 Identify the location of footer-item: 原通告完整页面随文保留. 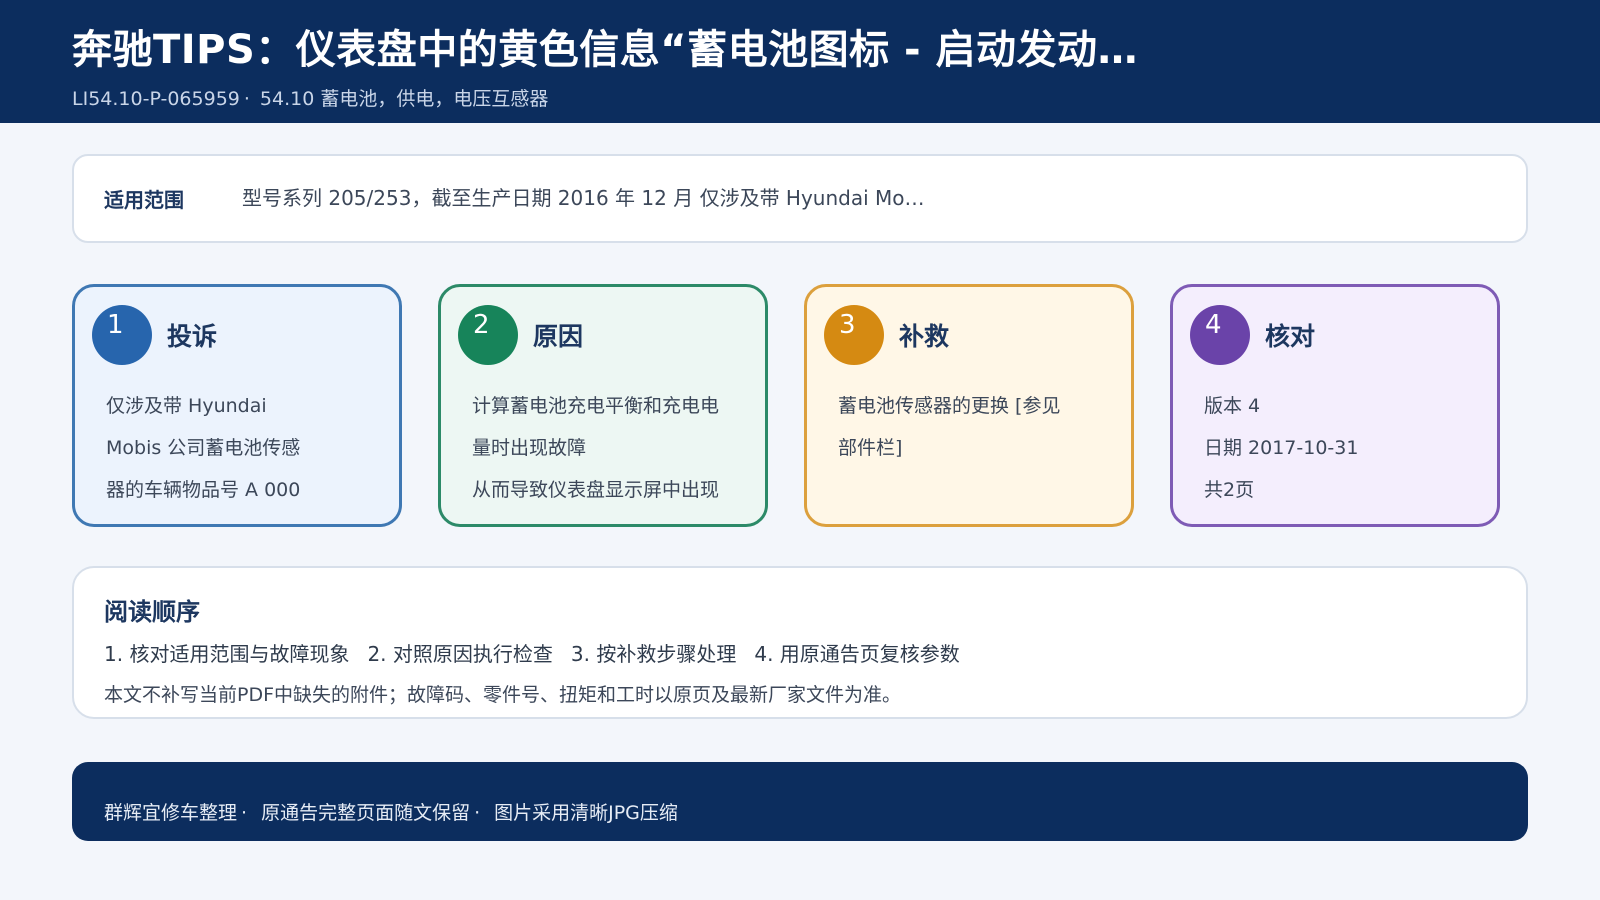
(366, 813).